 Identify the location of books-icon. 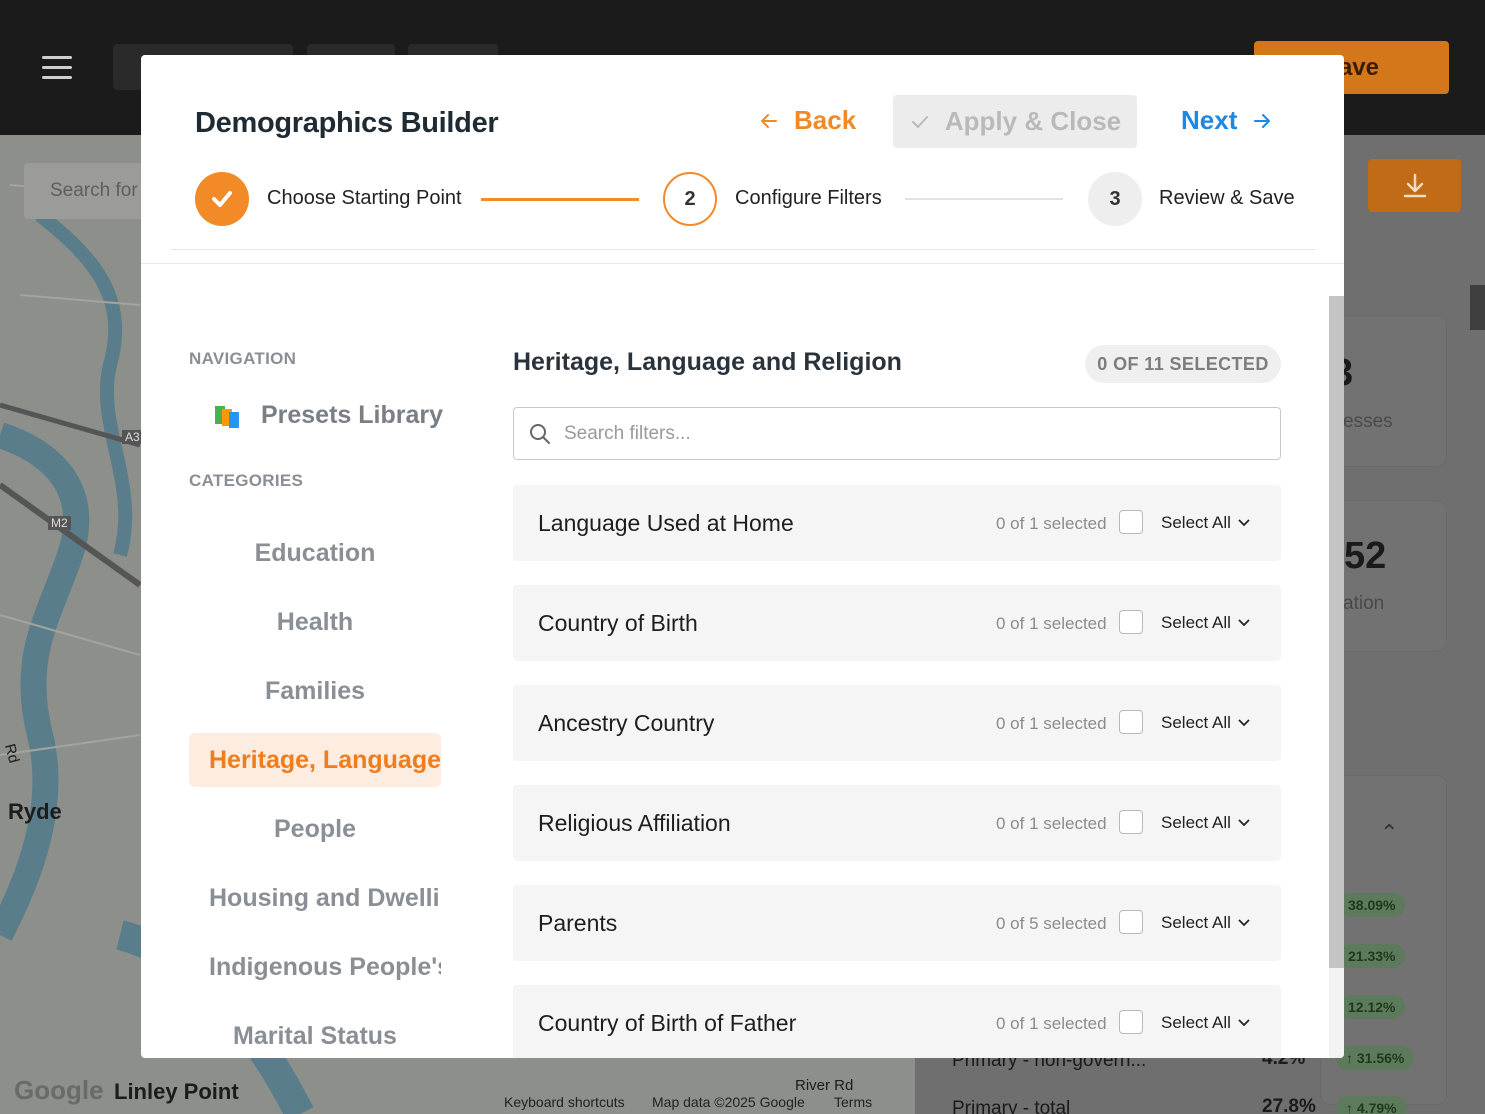
(226, 416).